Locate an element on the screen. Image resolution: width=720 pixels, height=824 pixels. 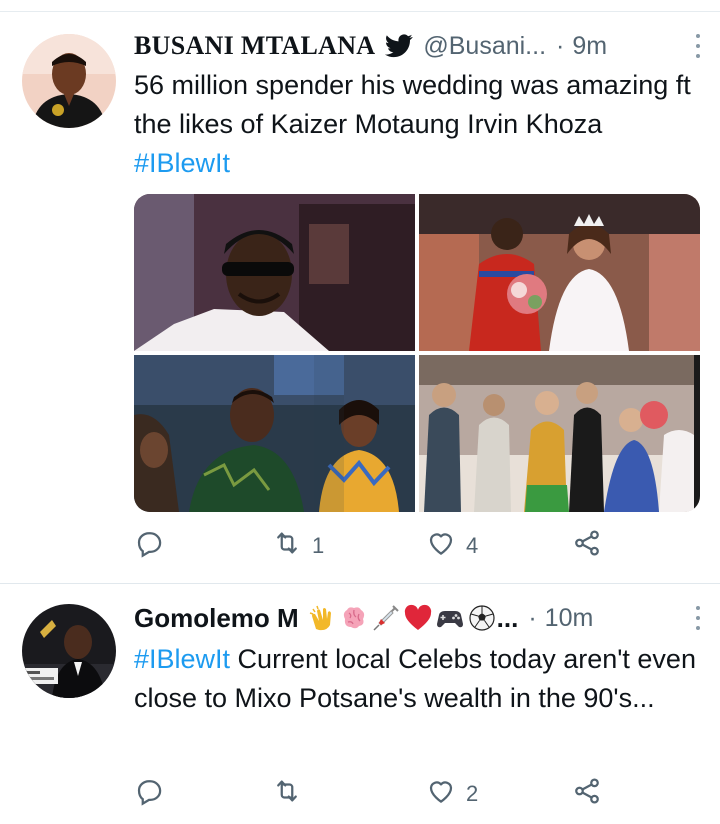
retweet-button is located at coordinates (292, 794).